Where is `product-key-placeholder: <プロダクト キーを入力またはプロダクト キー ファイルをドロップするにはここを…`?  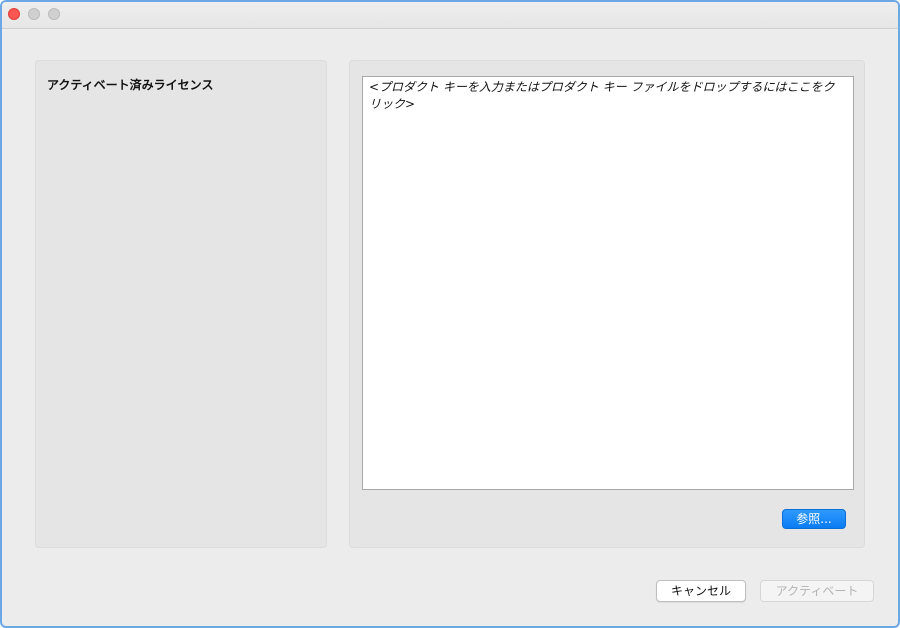
product-key-placeholder: <プロダクト キーを入力またはプロダクト キー ファイルをドロップするにはここを… is located at coordinates (602, 95).